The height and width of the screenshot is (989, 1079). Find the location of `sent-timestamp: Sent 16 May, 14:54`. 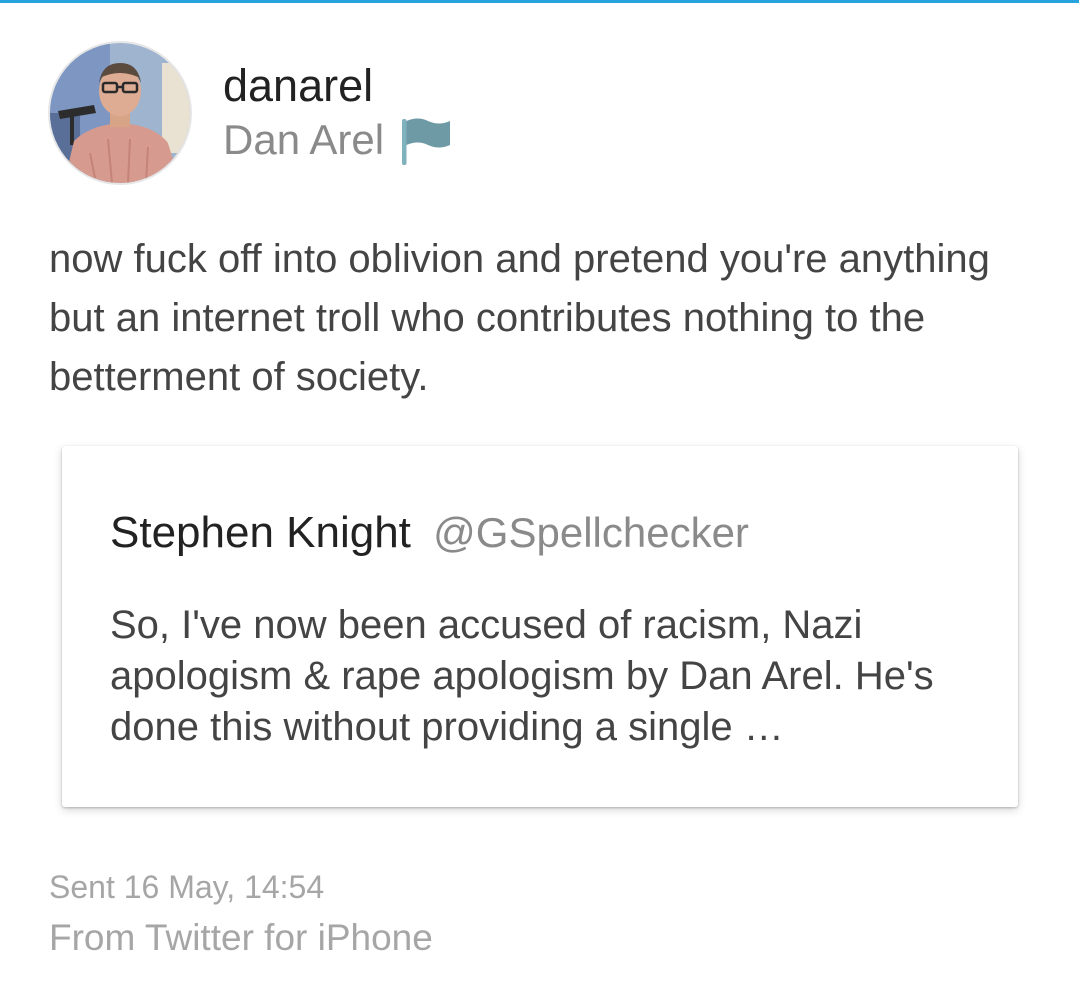

sent-timestamp: Sent 16 May, 14:54 is located at coordinates (187, 887).